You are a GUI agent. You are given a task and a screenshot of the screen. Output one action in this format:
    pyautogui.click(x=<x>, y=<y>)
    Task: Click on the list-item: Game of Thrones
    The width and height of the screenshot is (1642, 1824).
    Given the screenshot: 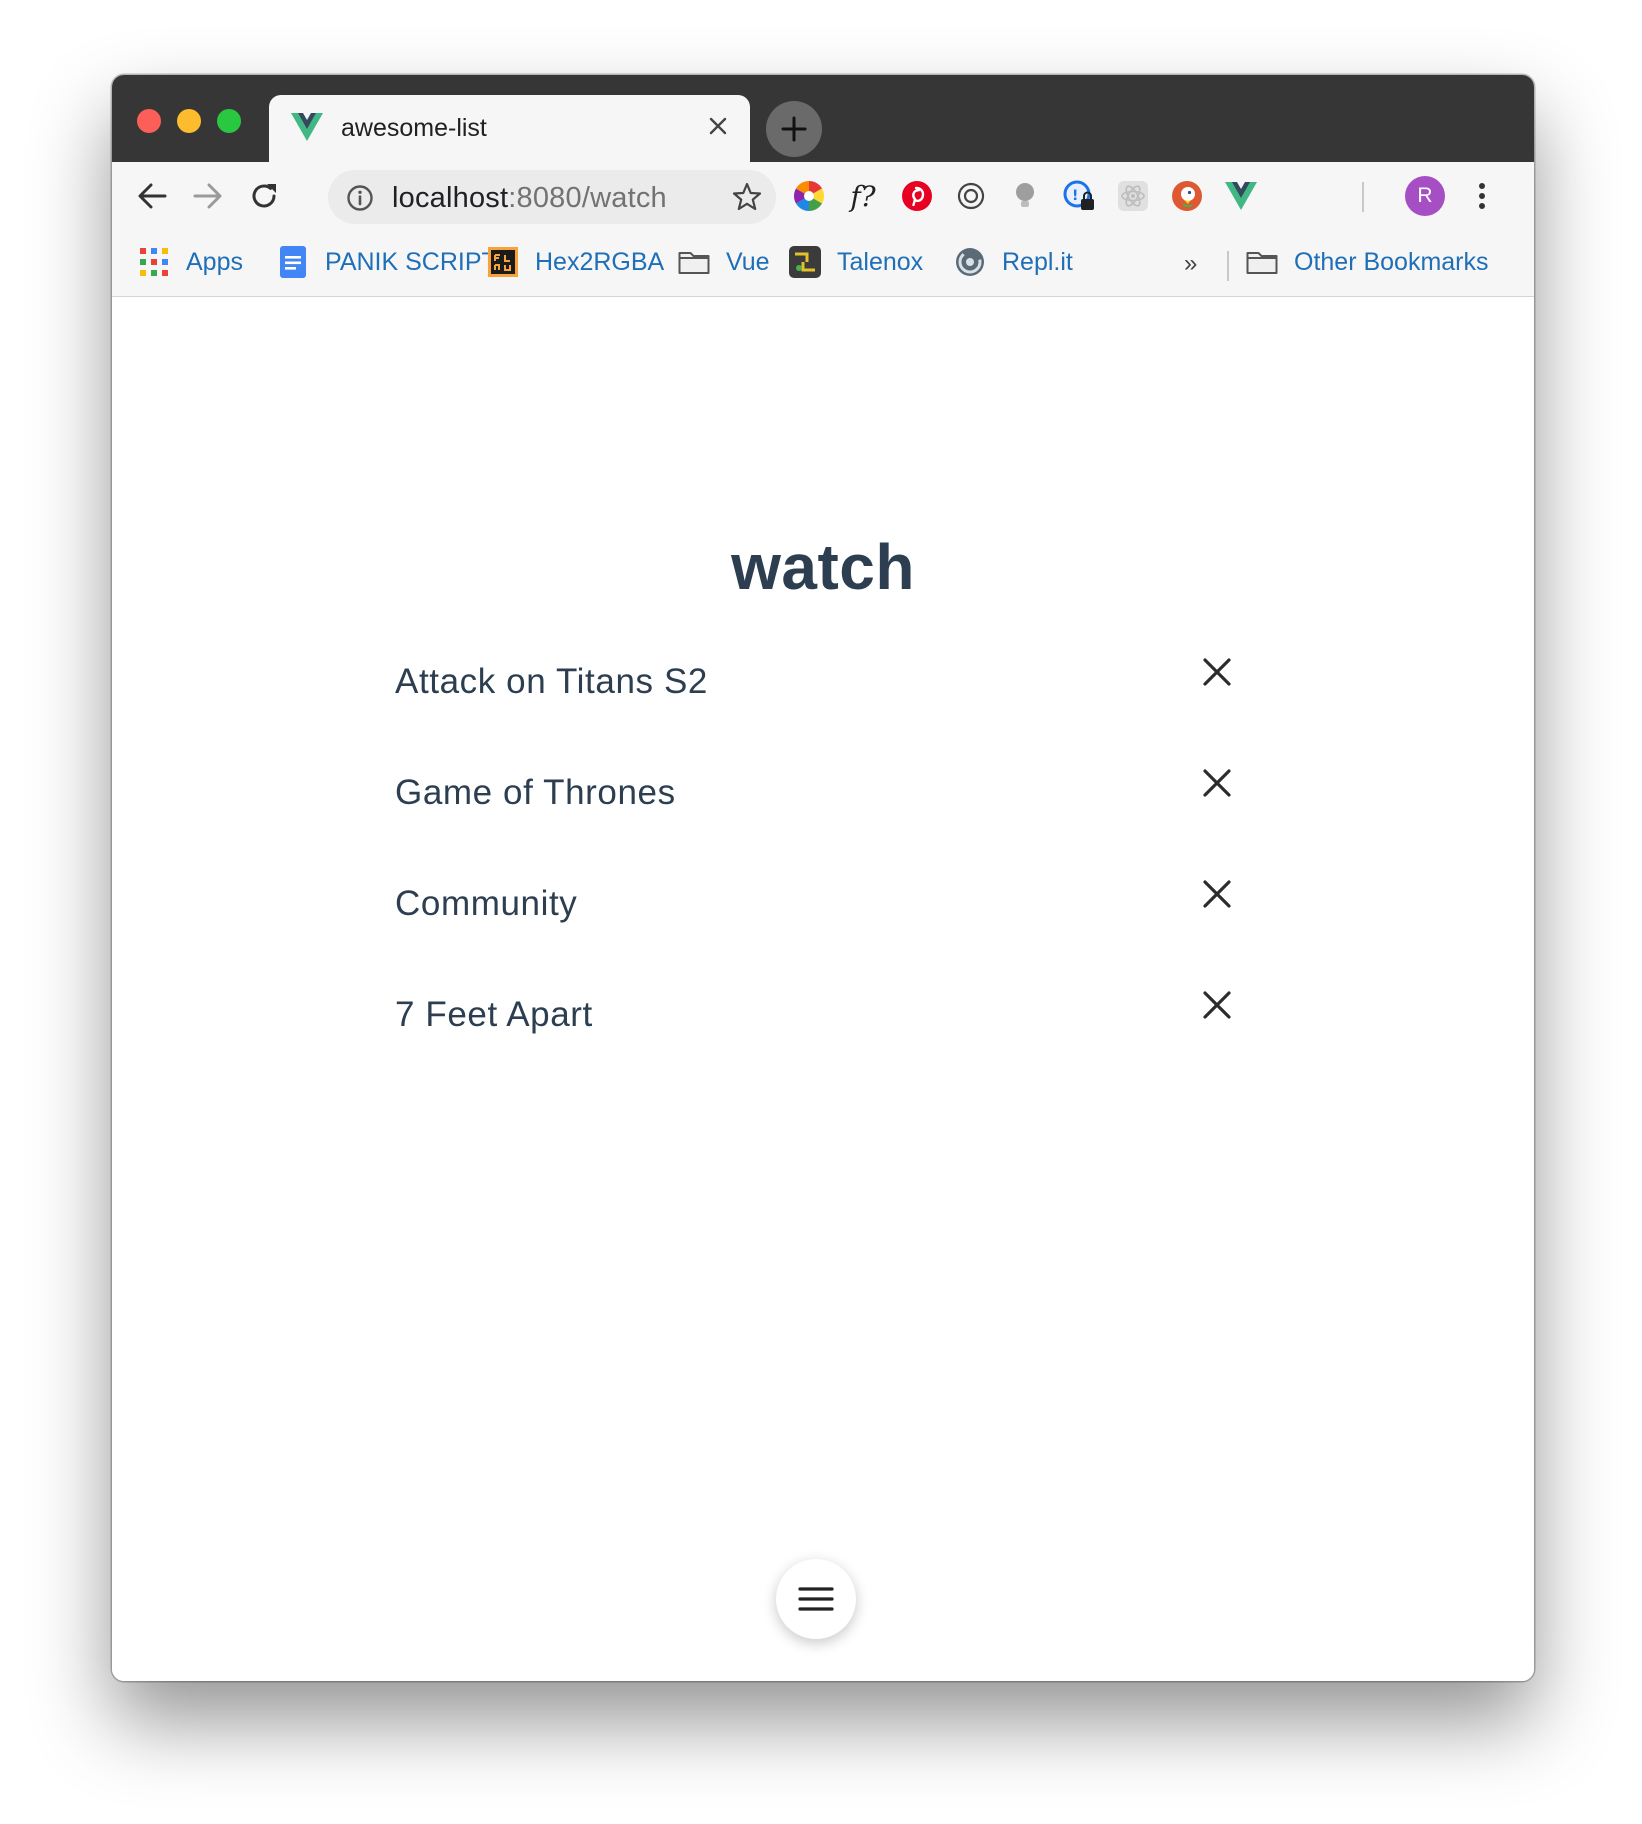 What is the action you would take?
    pyautogui.click(x=813, y=826)
    